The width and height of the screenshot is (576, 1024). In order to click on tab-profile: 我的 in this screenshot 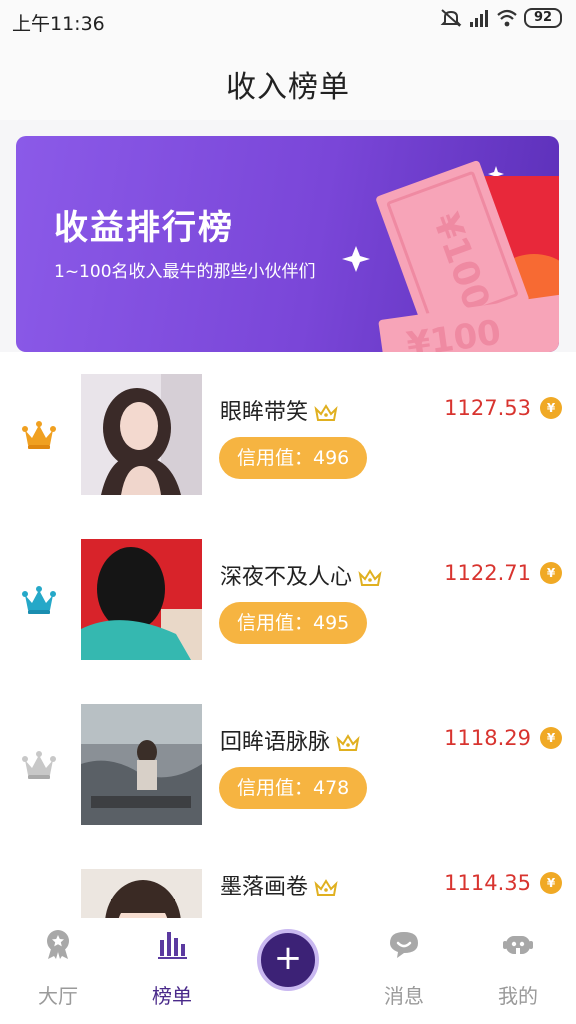, I will do `click(518, 971)`.